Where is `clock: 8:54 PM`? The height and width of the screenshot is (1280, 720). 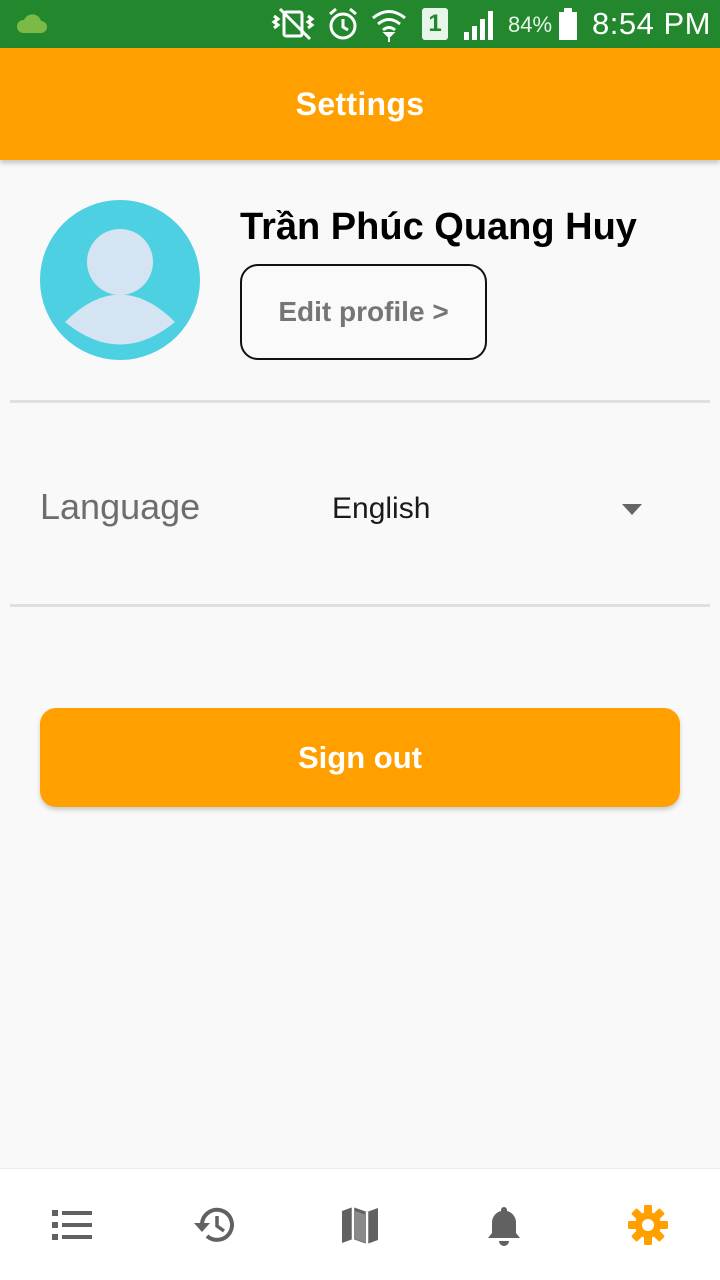 clock: 8:54 PM is located at coordinates (651, 23).